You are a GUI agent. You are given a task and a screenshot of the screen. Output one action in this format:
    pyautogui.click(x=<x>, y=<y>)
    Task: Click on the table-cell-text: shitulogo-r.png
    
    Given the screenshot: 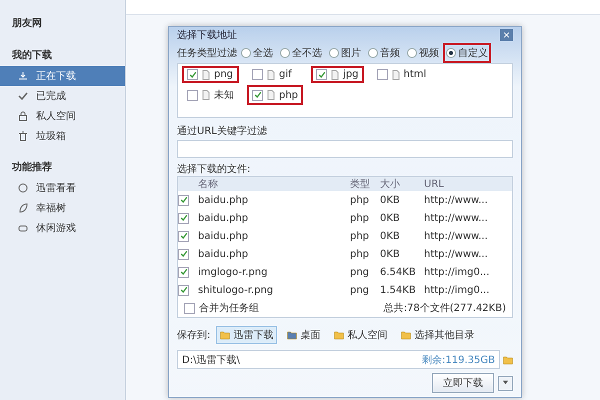 What is the action you would take?
    pyautogui.click(x=236, y=290)
    